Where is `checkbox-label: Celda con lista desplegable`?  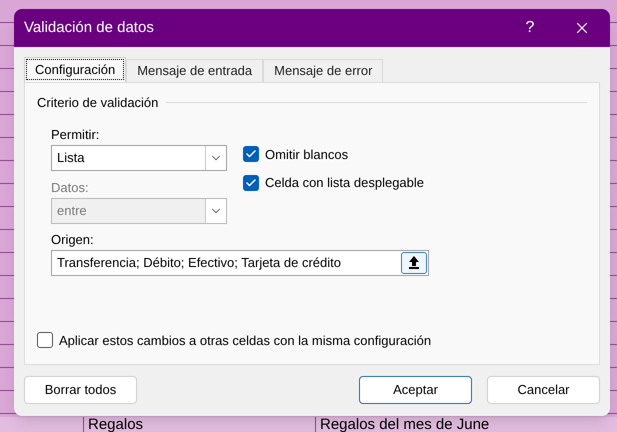
checkbox-label: Celda con lista desplegable is located at coordinates (344, 183).